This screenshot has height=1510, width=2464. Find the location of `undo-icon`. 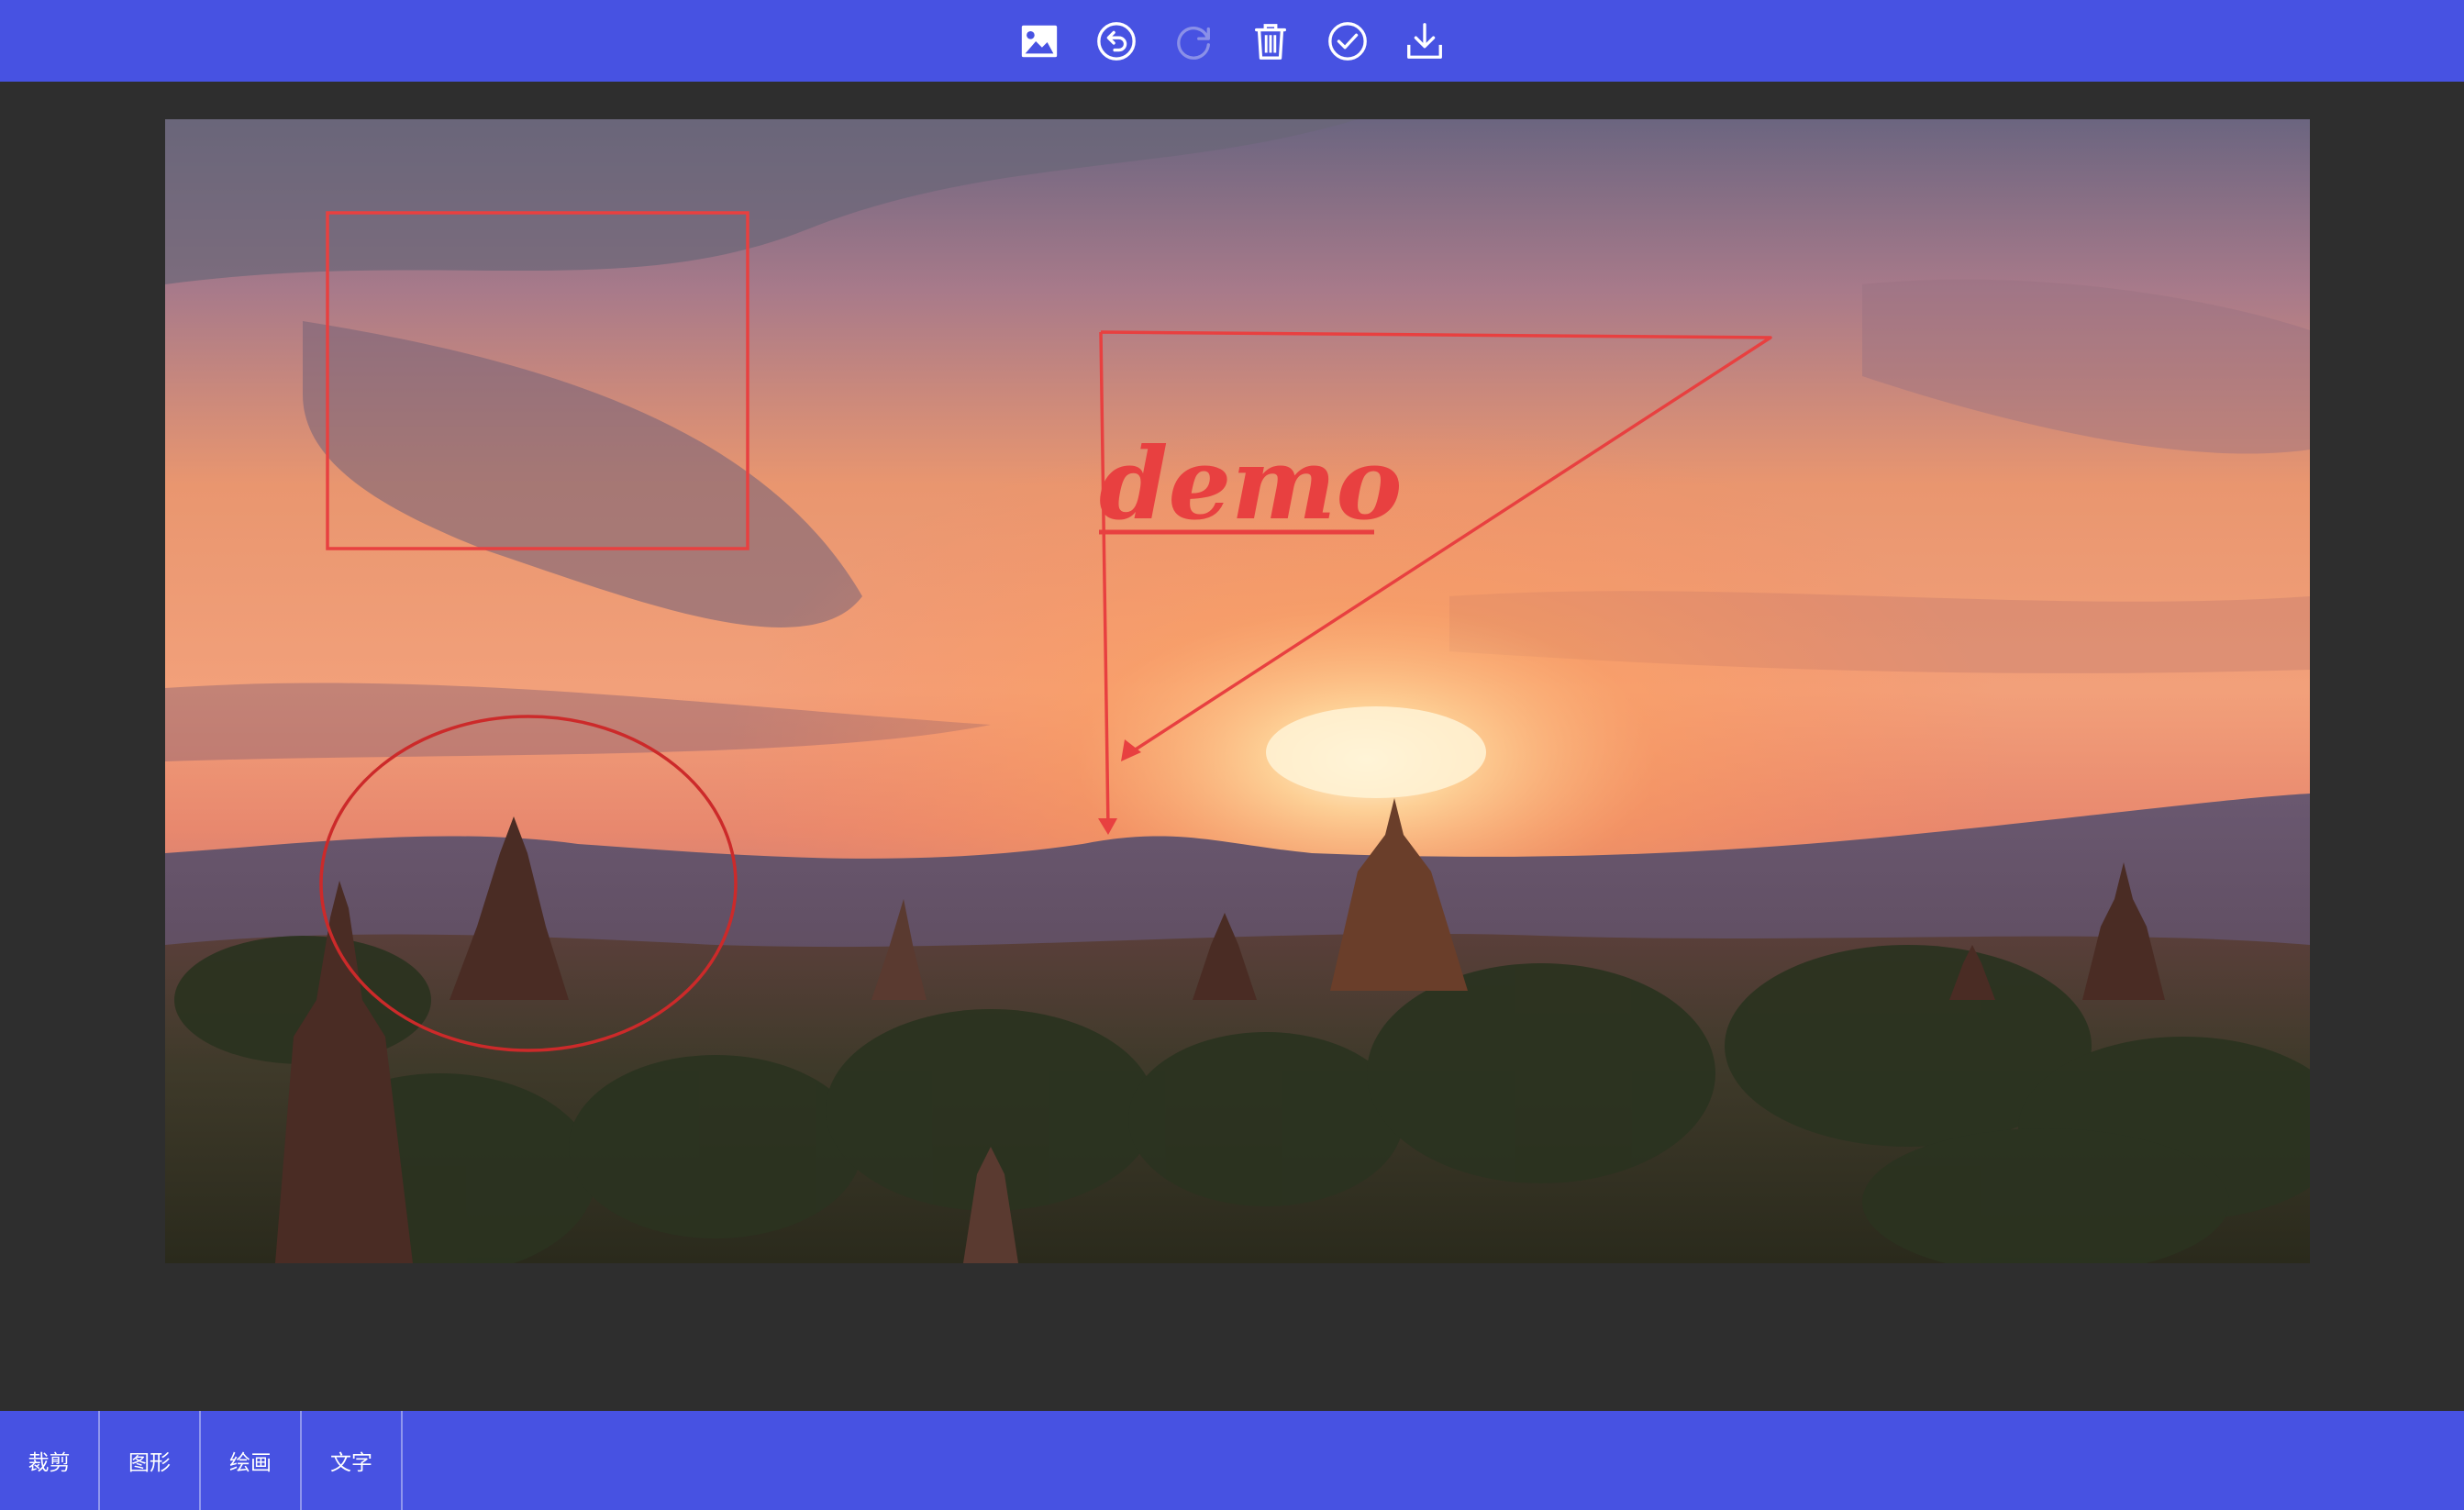

undo-icon is located at coordinates (1116, 41).